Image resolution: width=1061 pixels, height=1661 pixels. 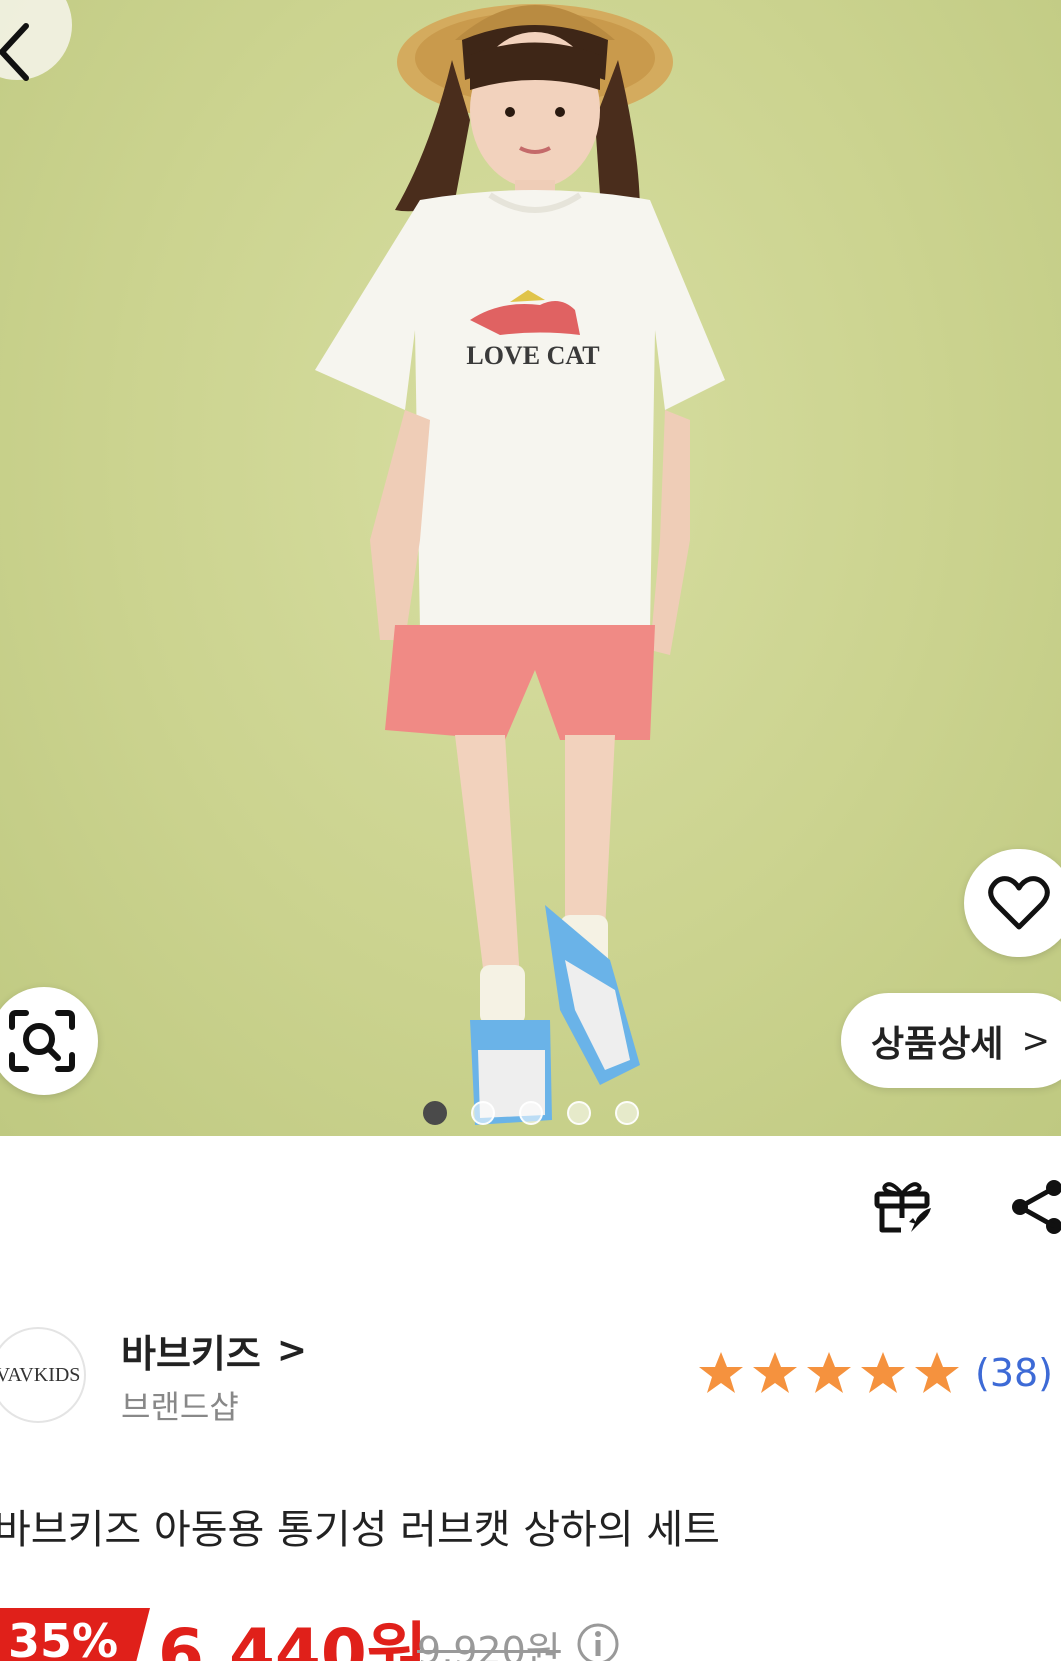 I want to click on brand-name-link: 바브키즈 >, so click(x=214, y=1350).